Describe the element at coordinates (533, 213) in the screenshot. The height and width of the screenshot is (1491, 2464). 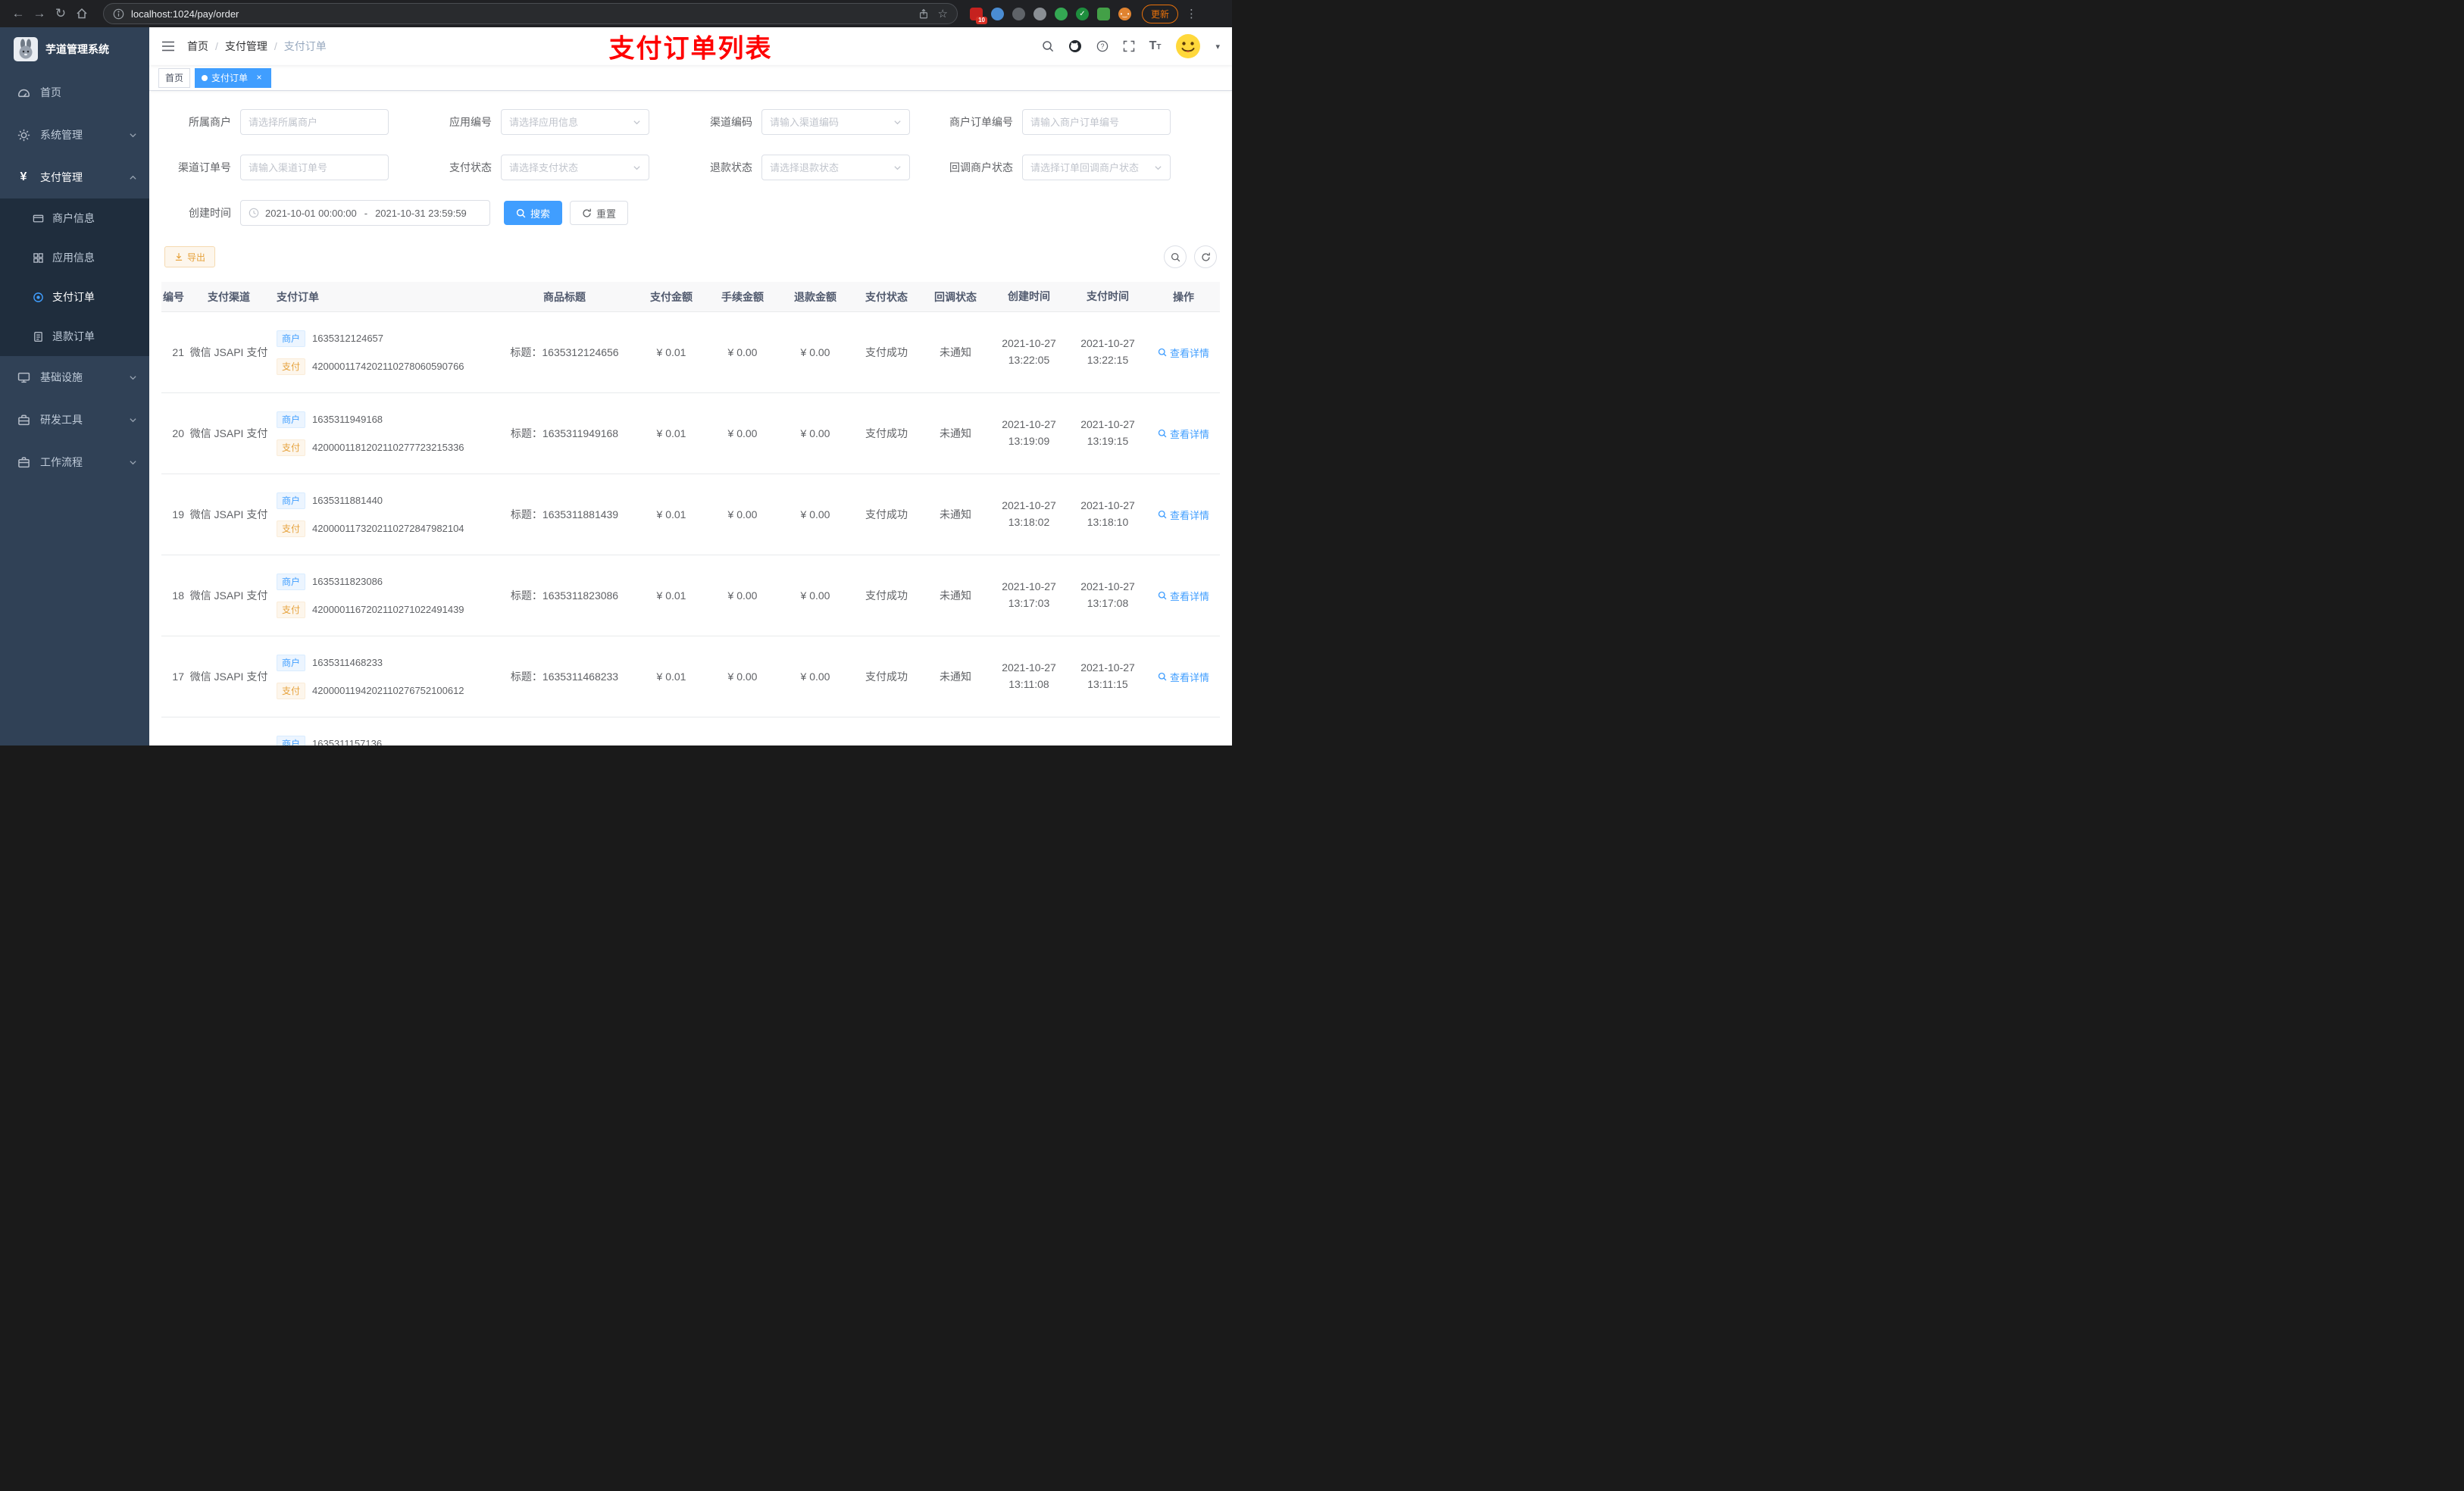
I see `search-button: 搜索` at that location.